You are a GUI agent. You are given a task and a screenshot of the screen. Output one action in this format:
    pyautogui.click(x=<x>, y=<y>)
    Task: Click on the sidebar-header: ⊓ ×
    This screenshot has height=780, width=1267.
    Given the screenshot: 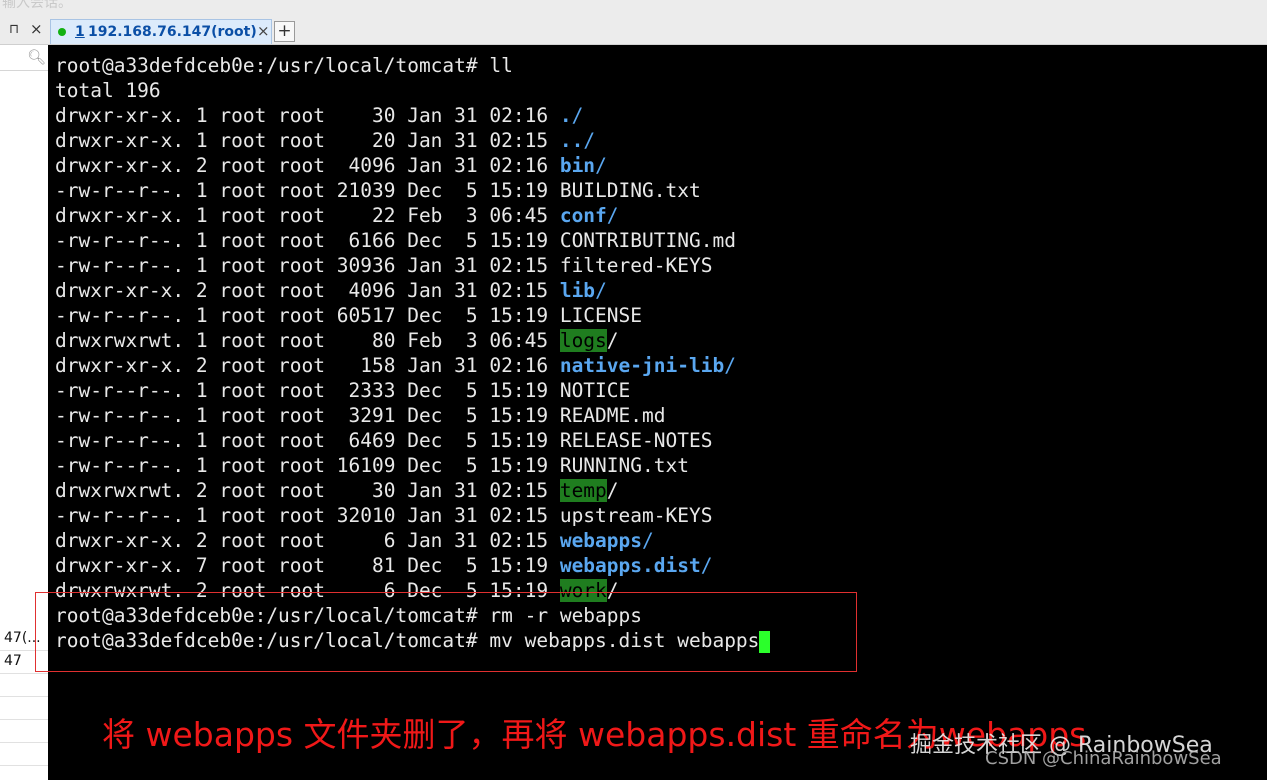 What is the action you would take?
    pyautogui.click(x=24, y=31)
    